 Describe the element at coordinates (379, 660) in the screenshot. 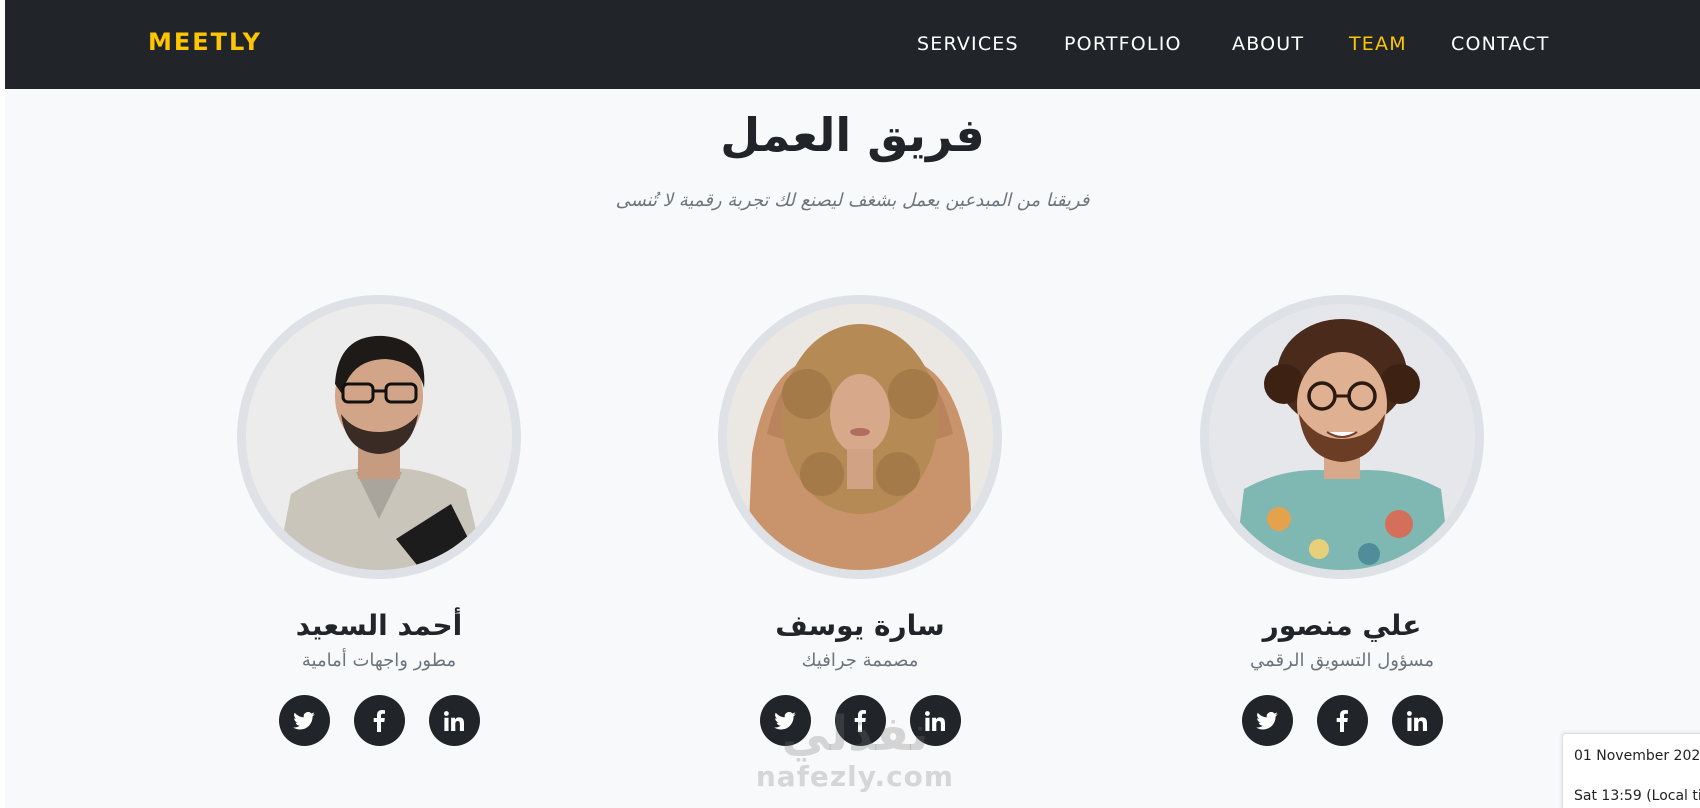

I see `member-role: مطور واجهات أمامية` at that location.